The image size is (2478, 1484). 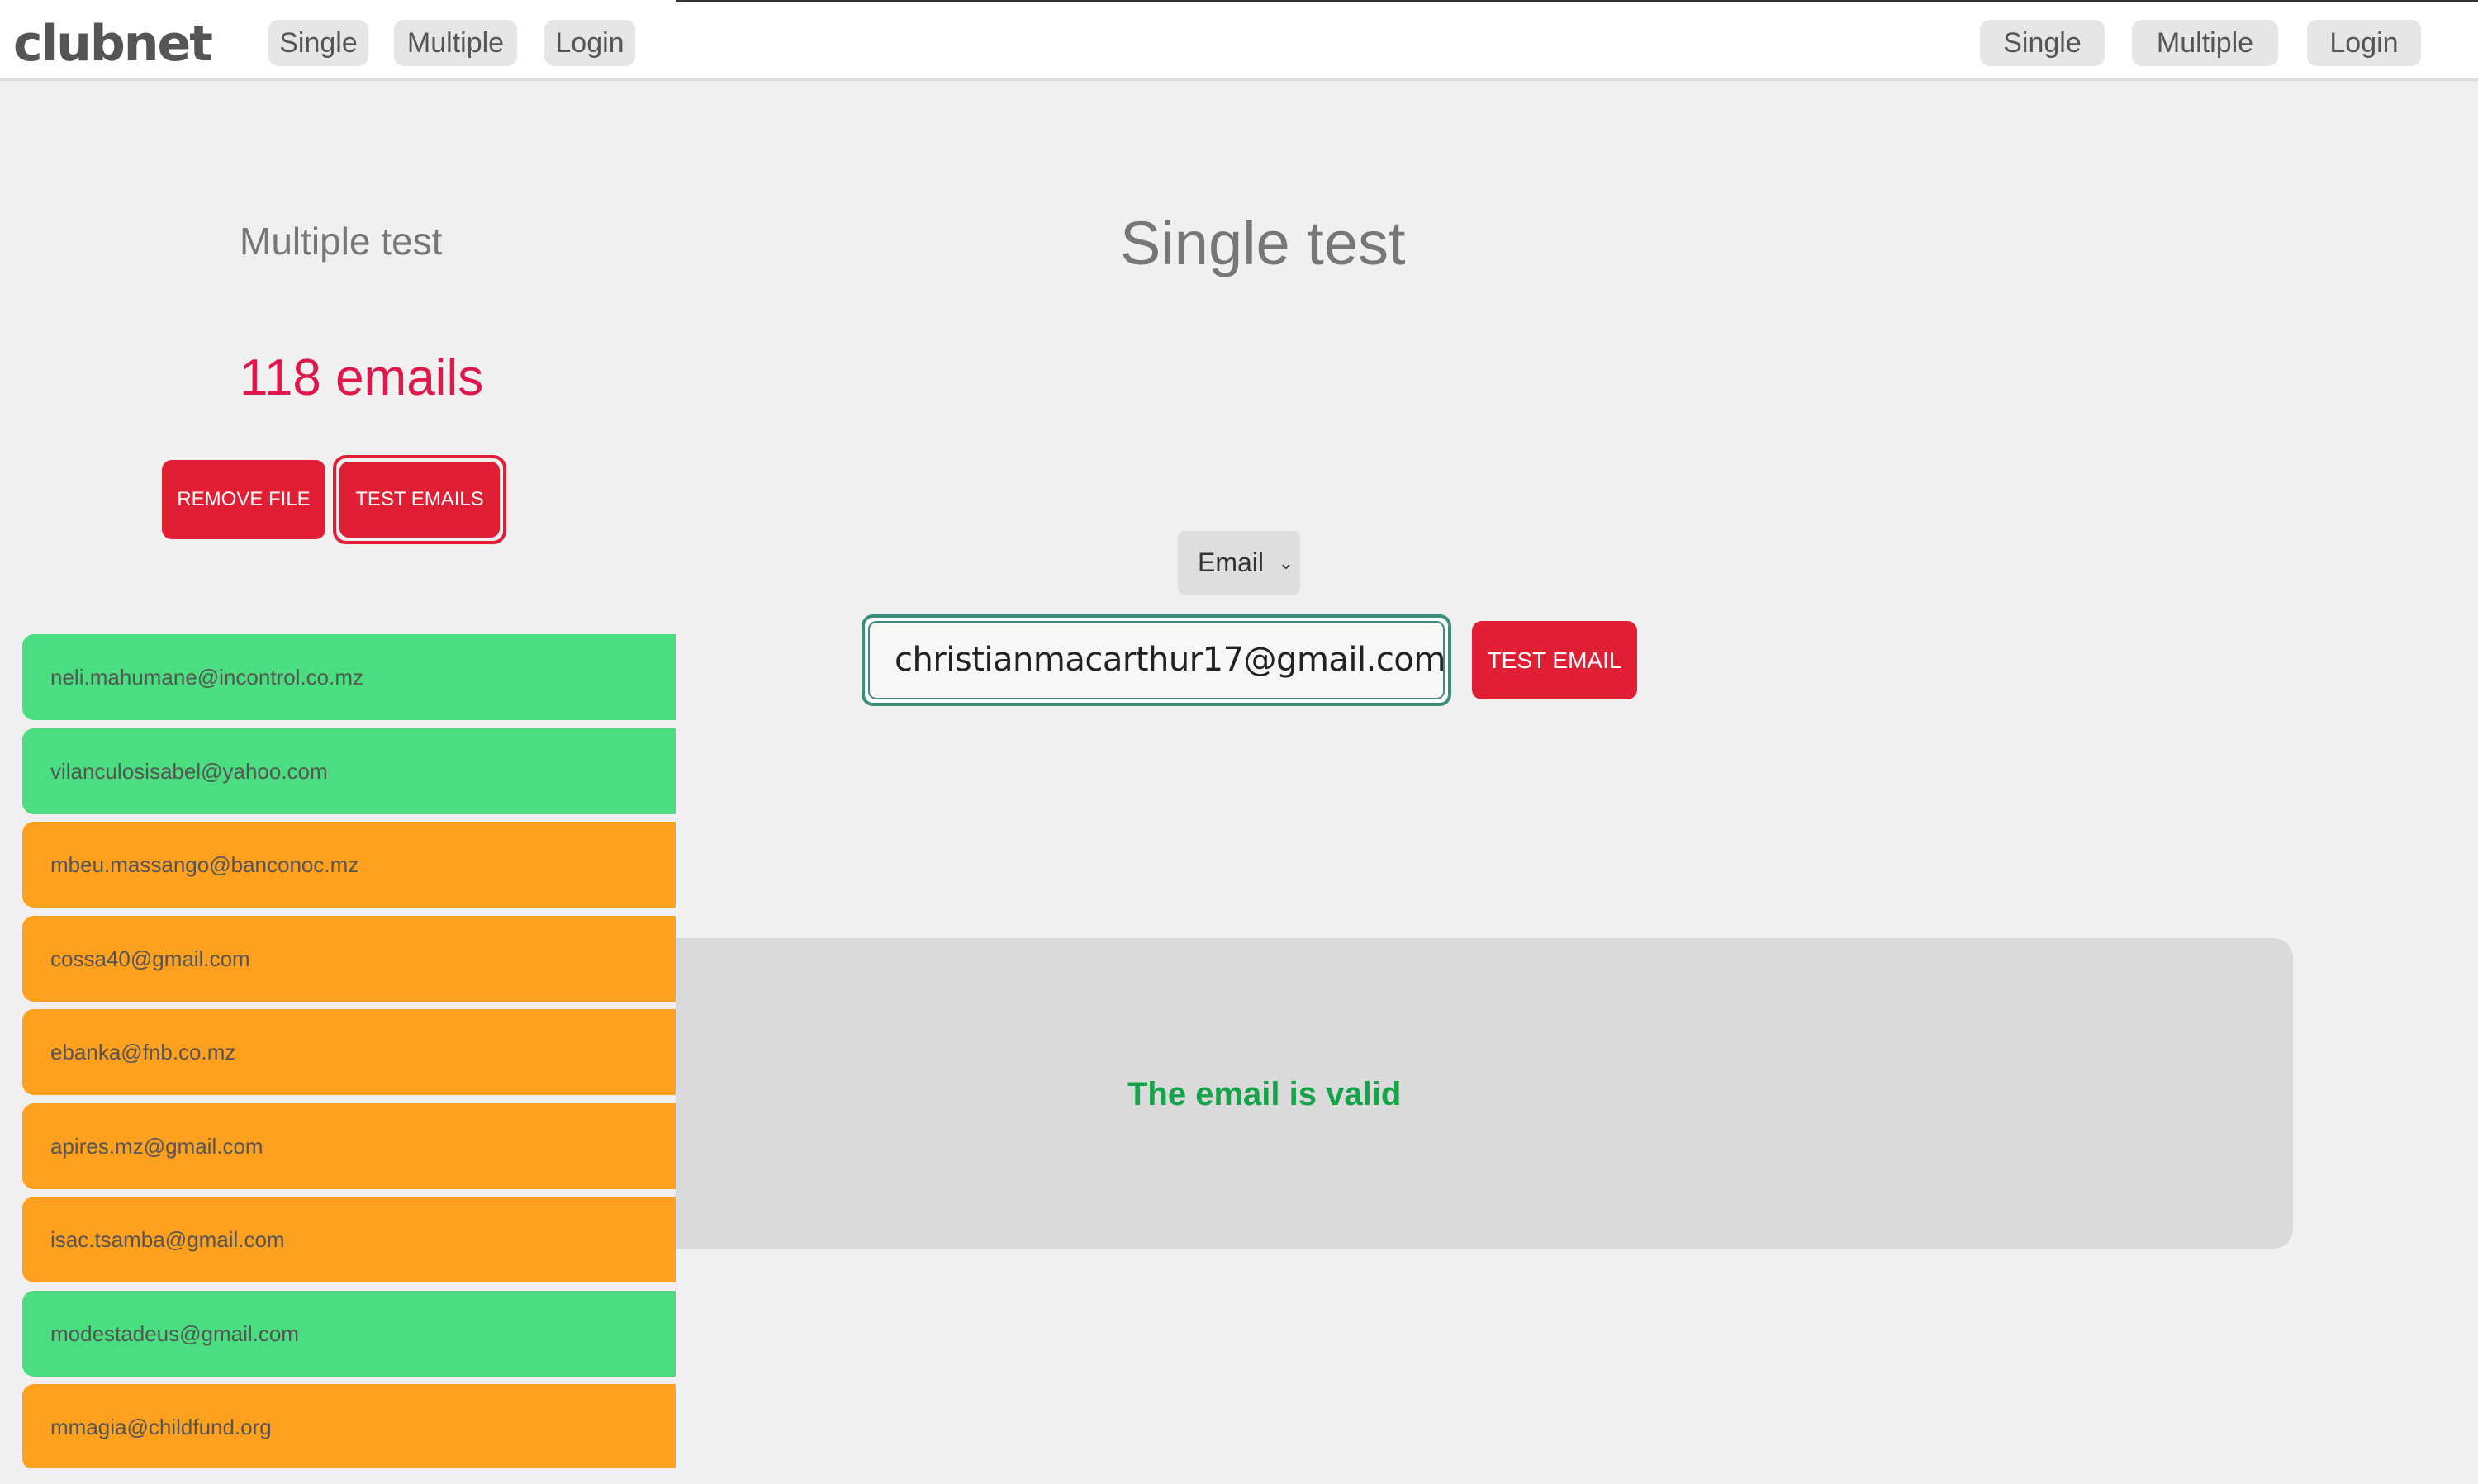 What do you see at coordinates (589, 43) in the screenshot?
I see `nav-login-button: Login` at bounding box center [589, 43].